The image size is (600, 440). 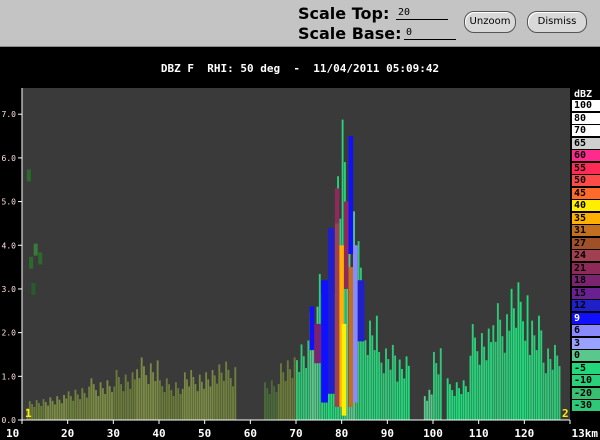 I want to click on y-tick-label: 7.0, so click(x=9, y=114).